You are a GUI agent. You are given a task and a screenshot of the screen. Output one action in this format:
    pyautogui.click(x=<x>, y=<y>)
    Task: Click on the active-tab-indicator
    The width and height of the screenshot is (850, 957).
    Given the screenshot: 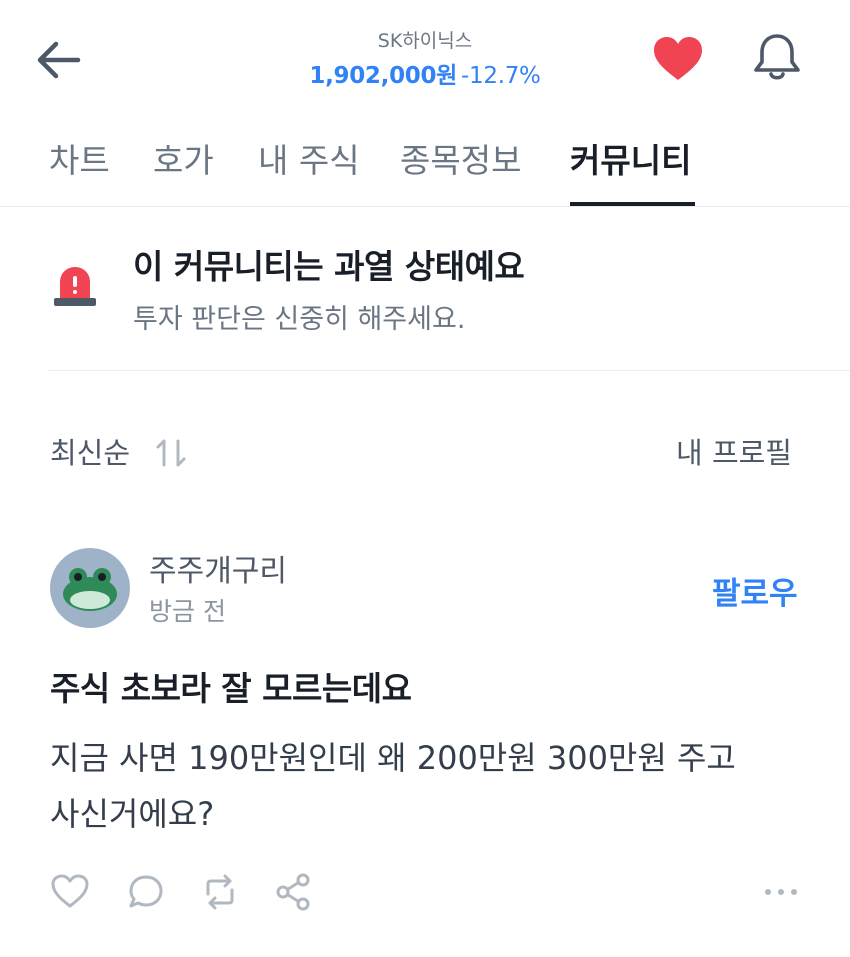 What is the action you would take?
    pyautogui.click(x=632, y=204)
    